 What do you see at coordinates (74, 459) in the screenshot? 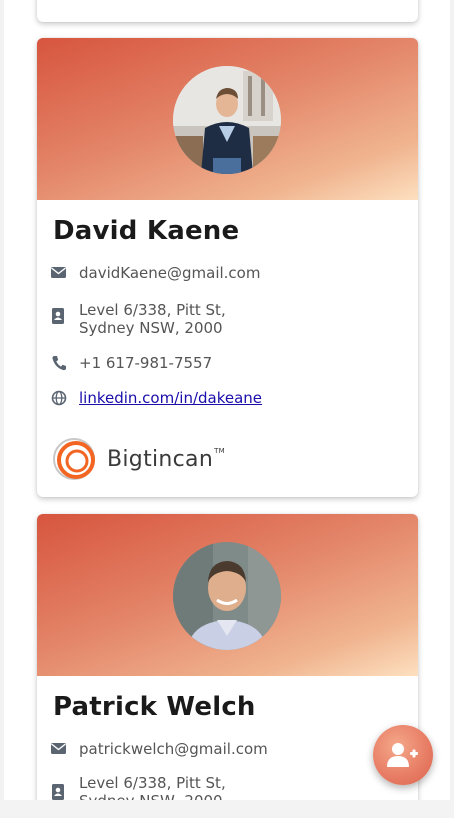
I see `bigtincan-logo-mark` at bounding box center [74, 459].